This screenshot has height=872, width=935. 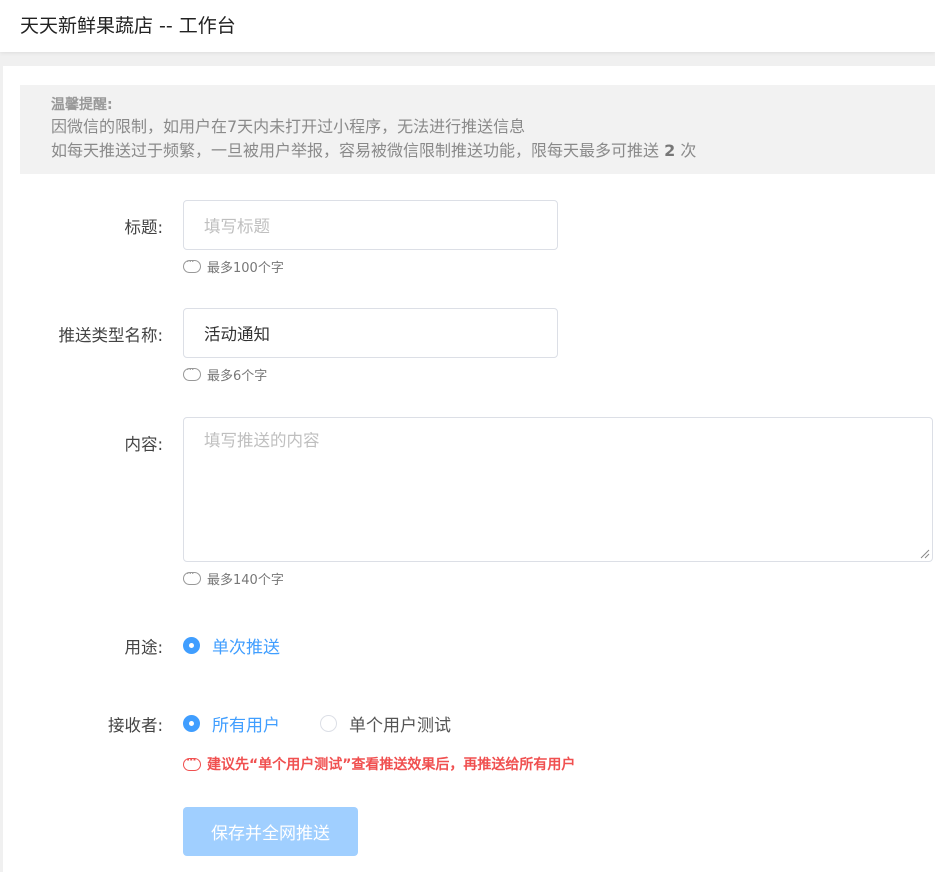 What do you see at coordinates (400, 726) in the screenshot?
I see `receiver-option-test-label: 单个用户测试` at bounding box center [400, 726].